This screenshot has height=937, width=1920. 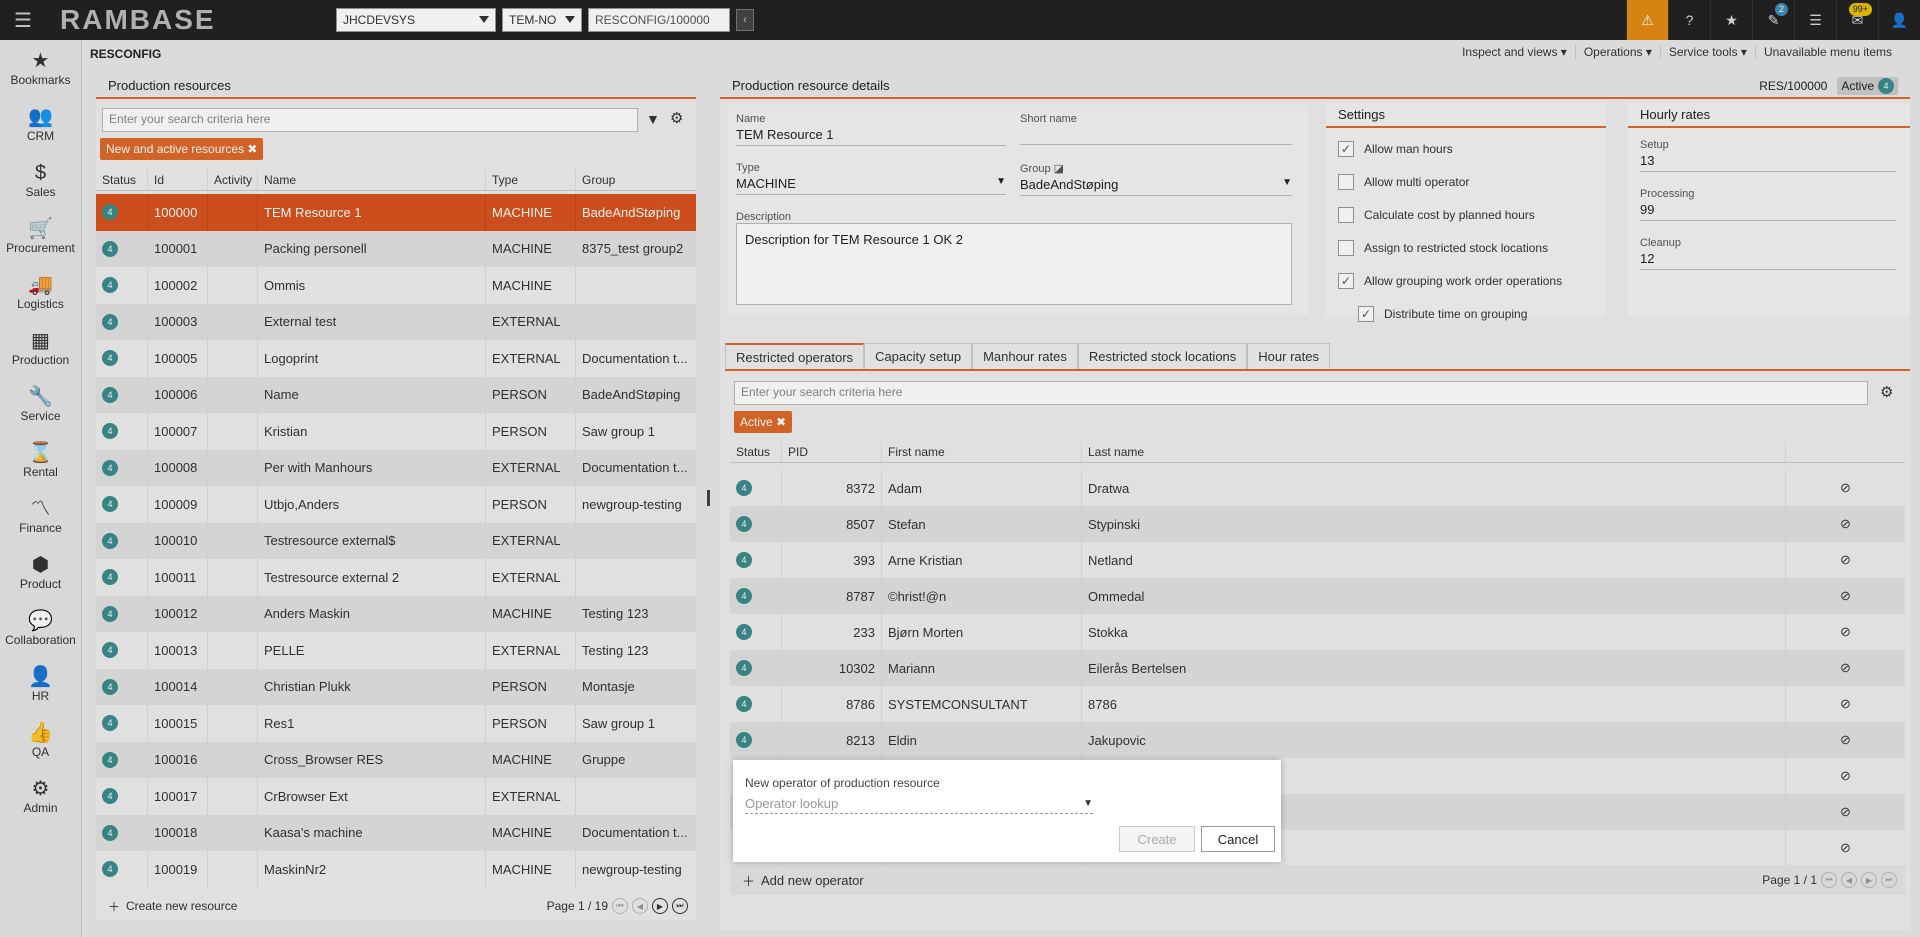 I want to click on sidebar-item-finance: 〽 Finance, so click(x=40, y=516).